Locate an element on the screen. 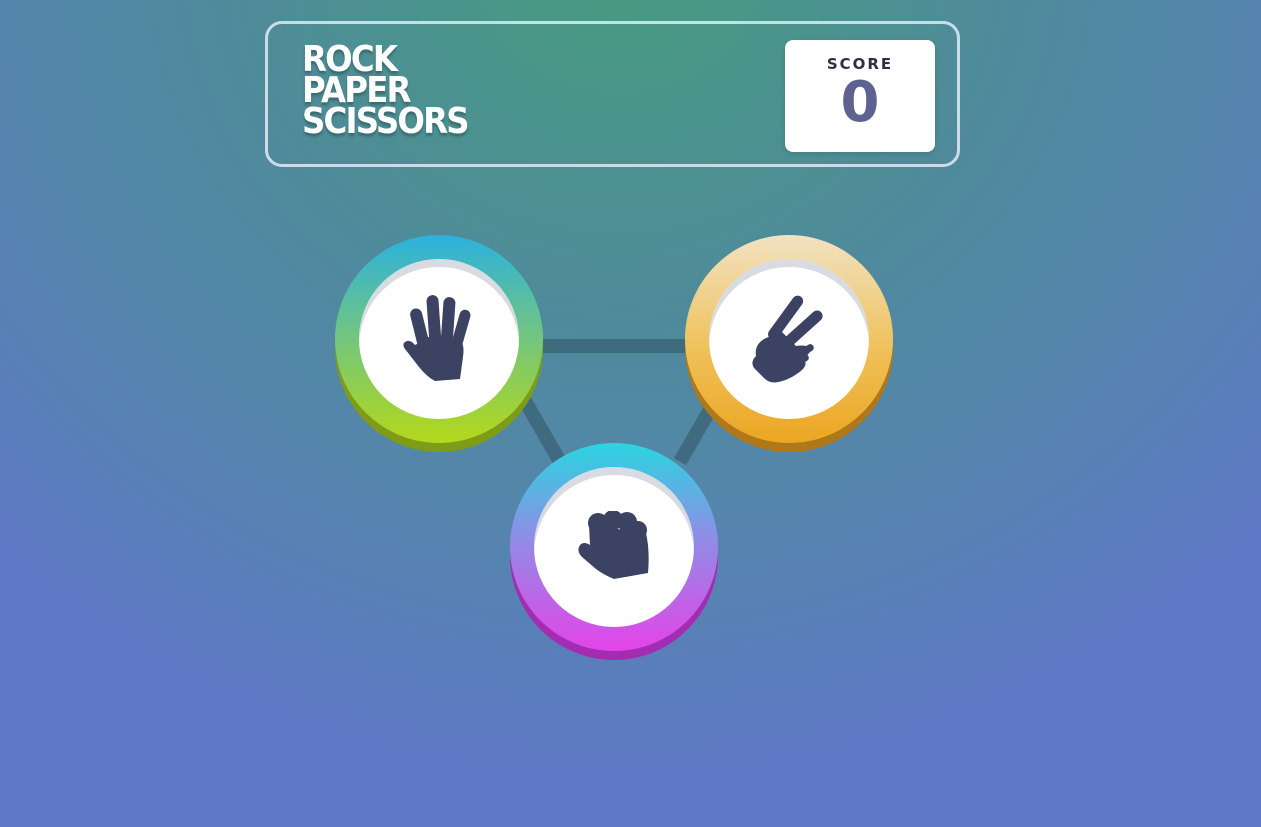 The width and height of the screenshot is (1261, 827). rock-fist-icon is located at coordinates (613, 545).